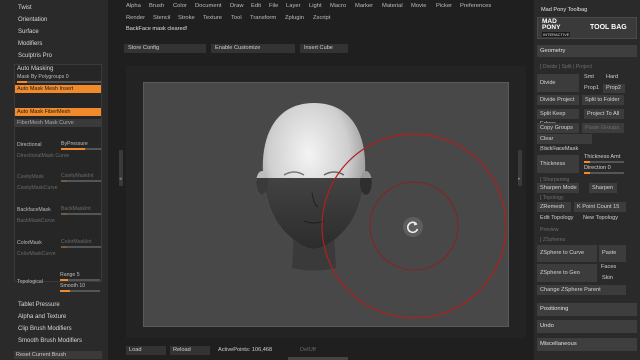 This screenshot has width=640, height=360. What do you see at coordinates (591, 88) in the screenshot?
I see `prop1-toggle: Prop1` at bounding box center [591, 88].